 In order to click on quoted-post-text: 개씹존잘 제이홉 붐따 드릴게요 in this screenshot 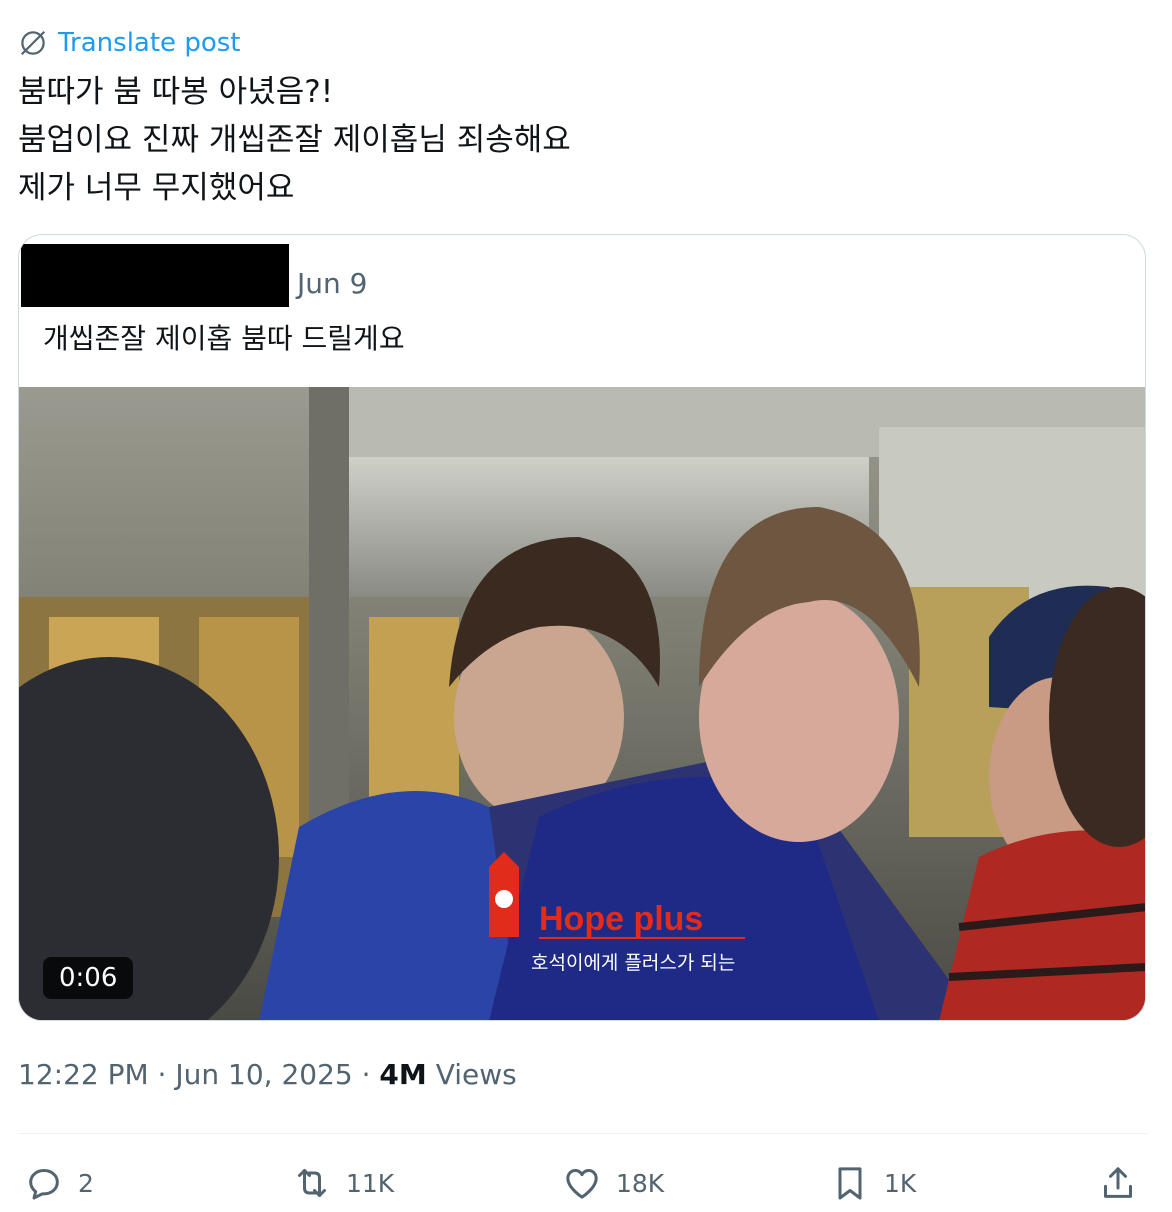, I will do `click(224, 338)`.